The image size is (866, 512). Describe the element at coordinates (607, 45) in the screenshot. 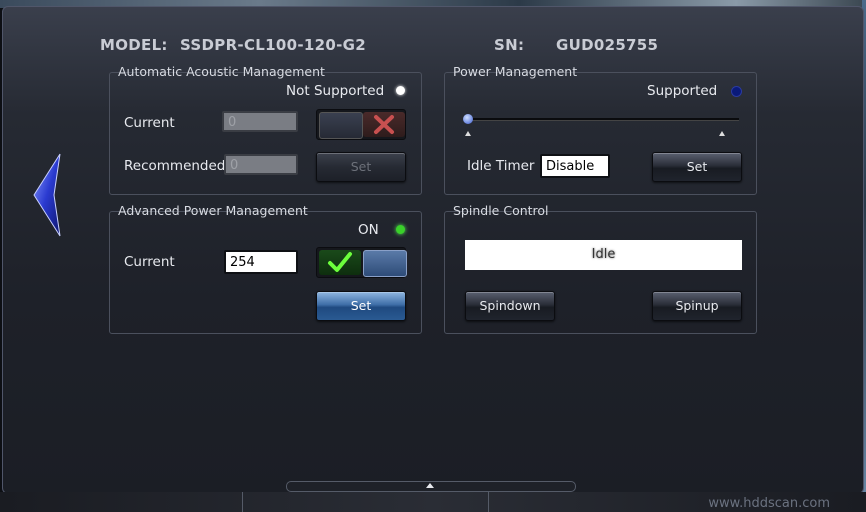

I see `sn-value: GUD025755` at that location.